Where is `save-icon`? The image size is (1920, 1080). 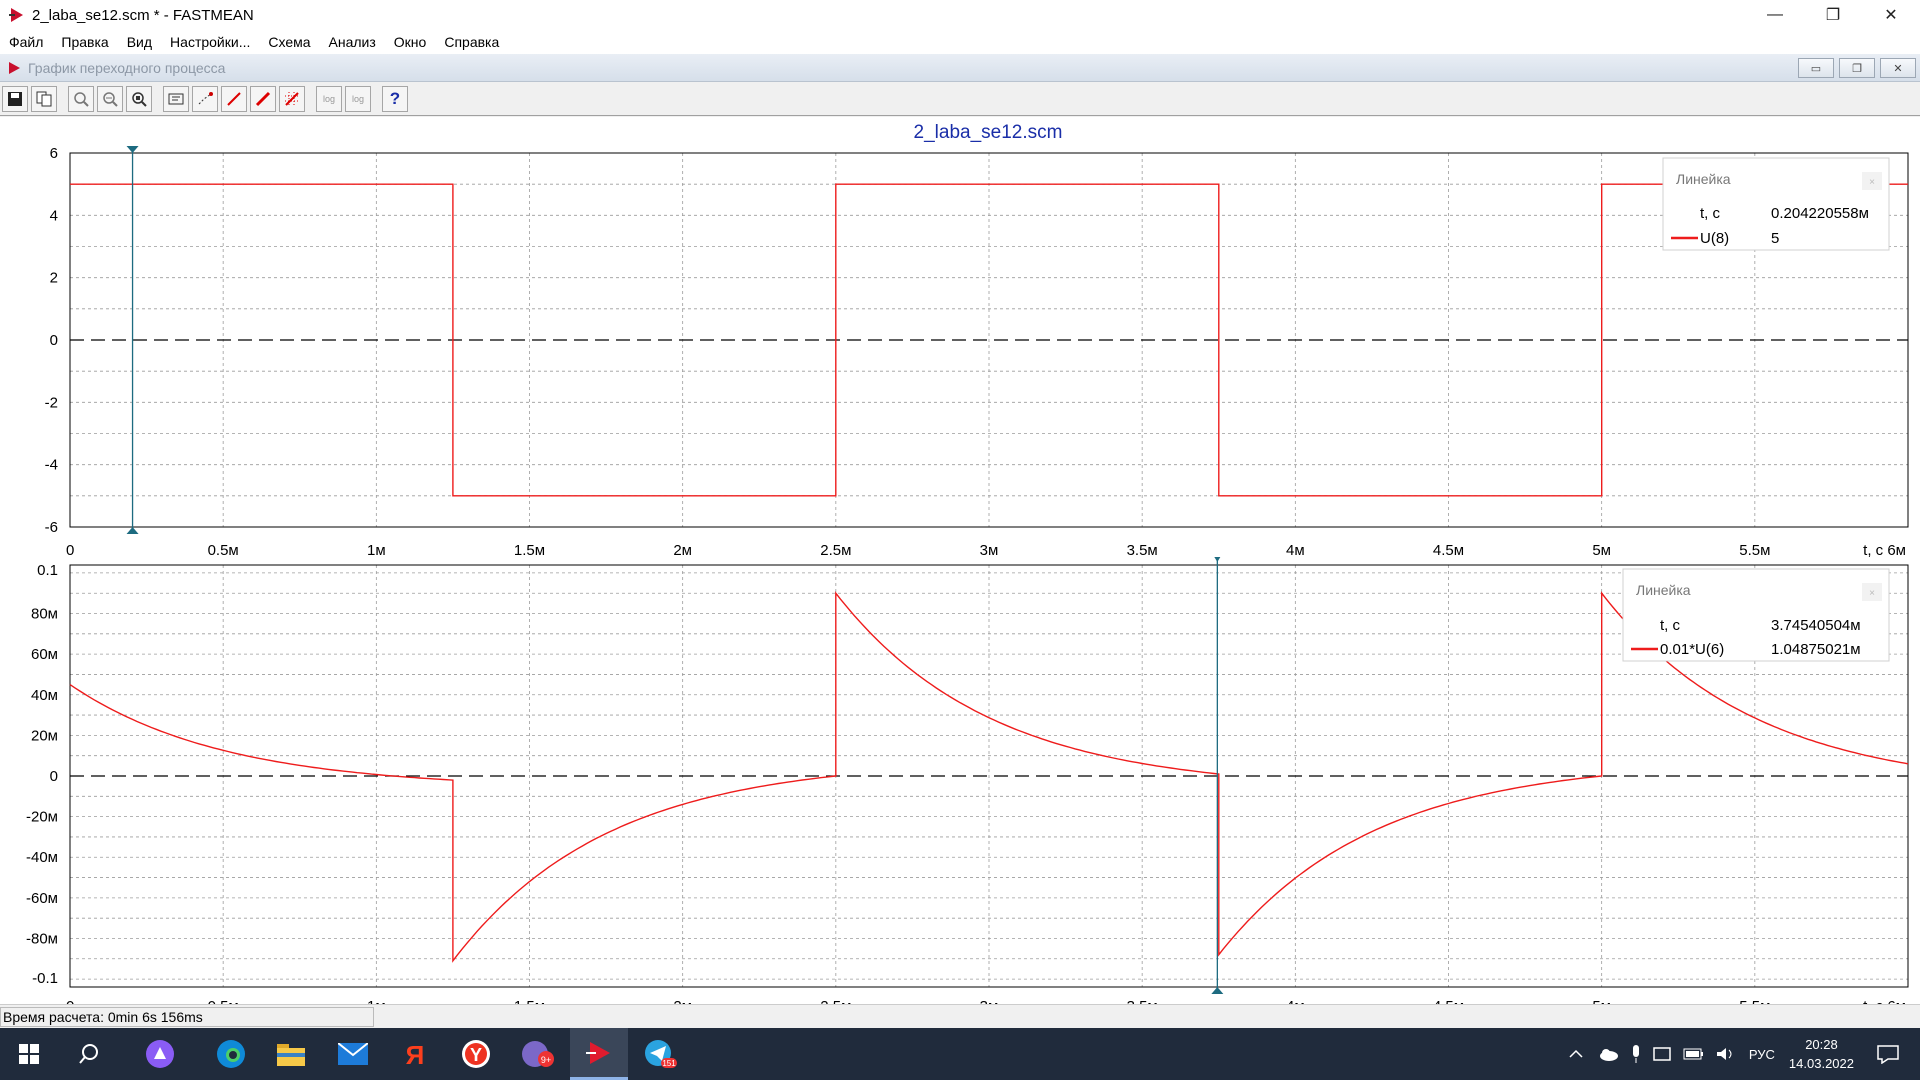
save-icon is located at coordinates (15, 98).